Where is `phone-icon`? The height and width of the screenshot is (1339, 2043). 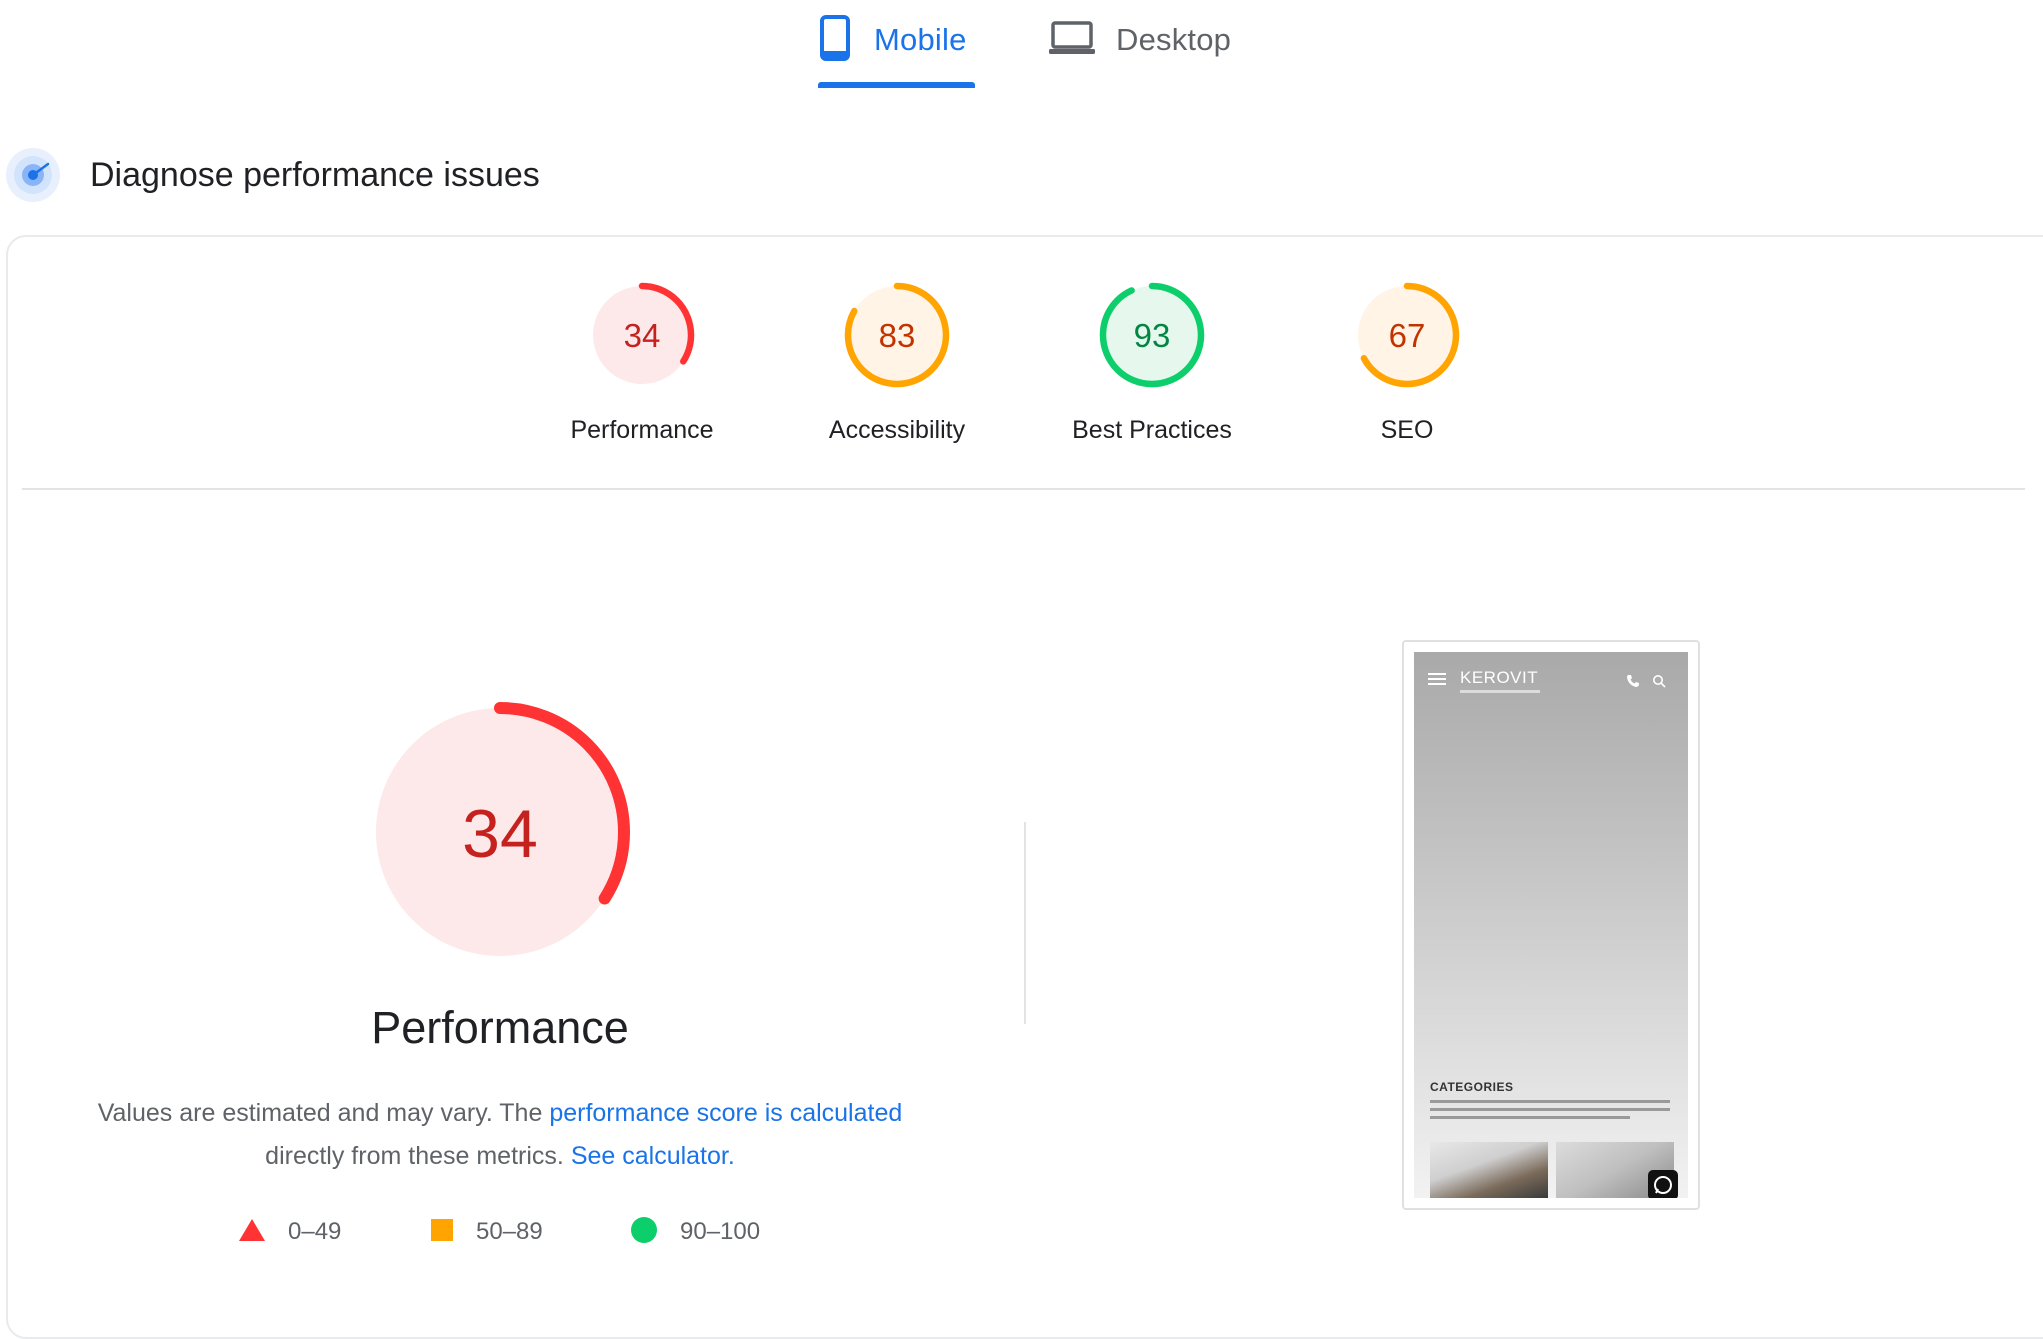 phone-icon is located at coordinates (1633, 683).